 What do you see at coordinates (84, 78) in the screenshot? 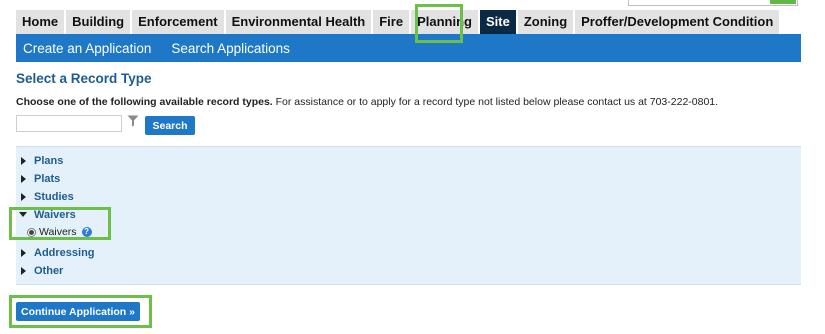
I see `page-title: Select a Record Type` at bounding box center [84, 78].